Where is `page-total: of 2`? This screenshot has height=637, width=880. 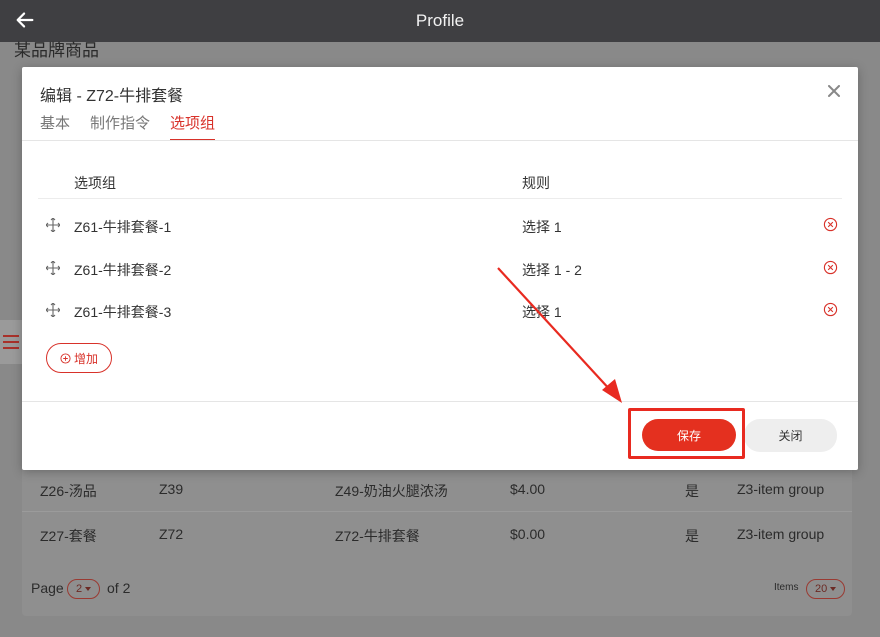
page-total: of 2 is located at coordinates (119, 588).